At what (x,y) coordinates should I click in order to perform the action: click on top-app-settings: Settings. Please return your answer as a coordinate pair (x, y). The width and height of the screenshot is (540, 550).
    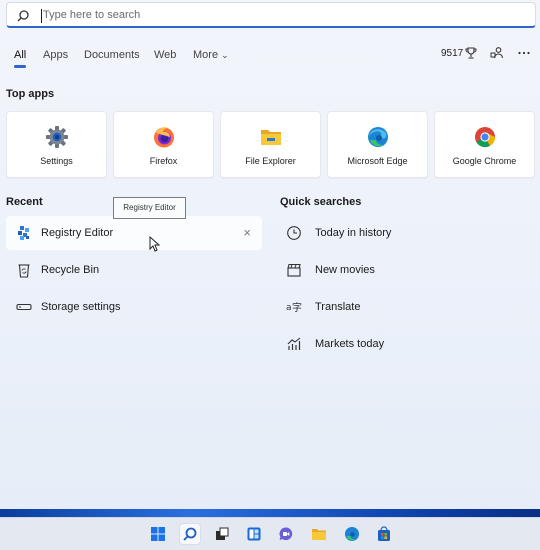
    Looking at the image, I should click on (56, 144).